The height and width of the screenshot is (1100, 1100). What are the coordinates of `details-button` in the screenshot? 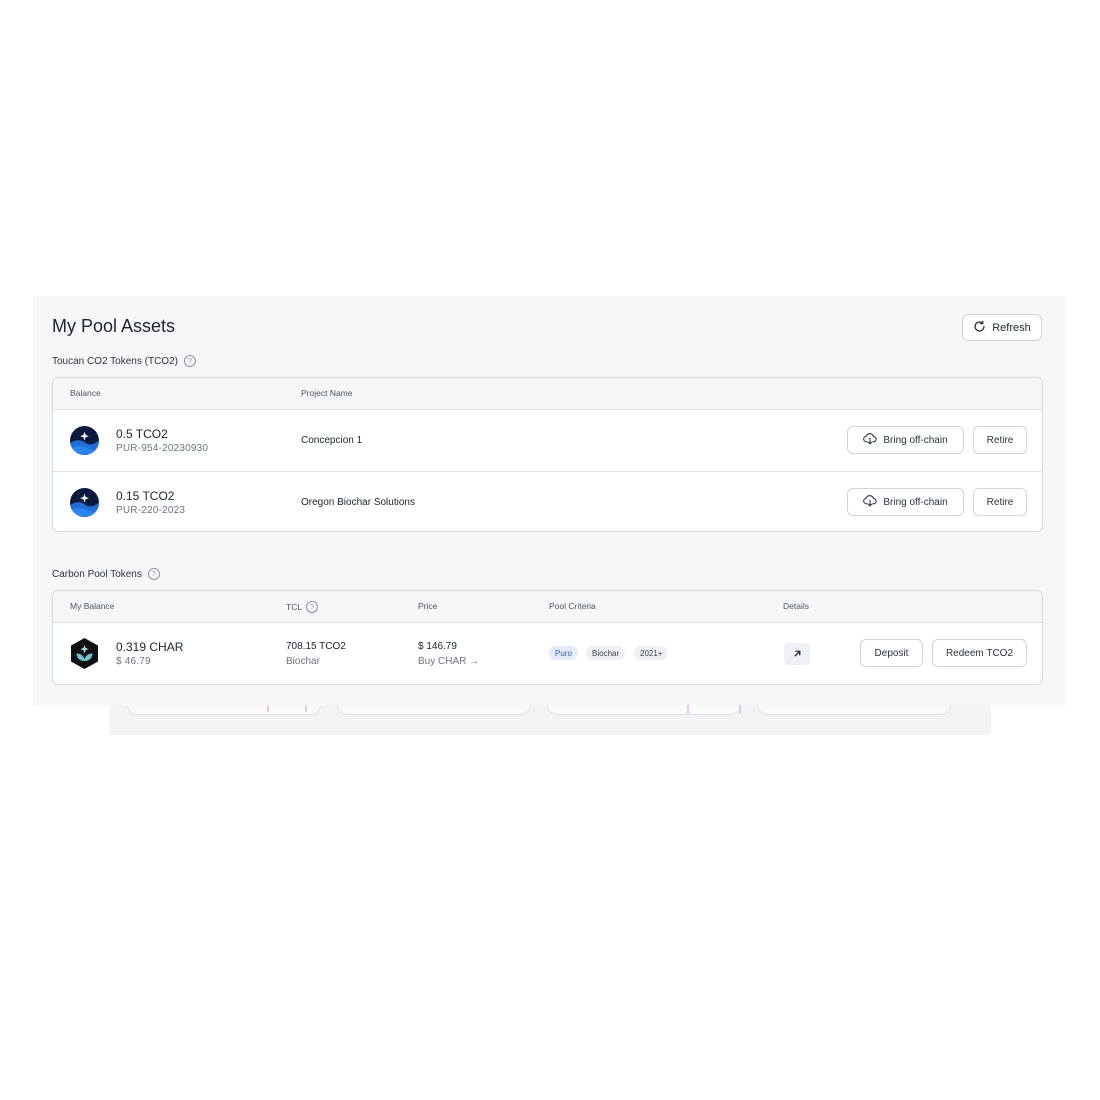 It's located at (797, 654).